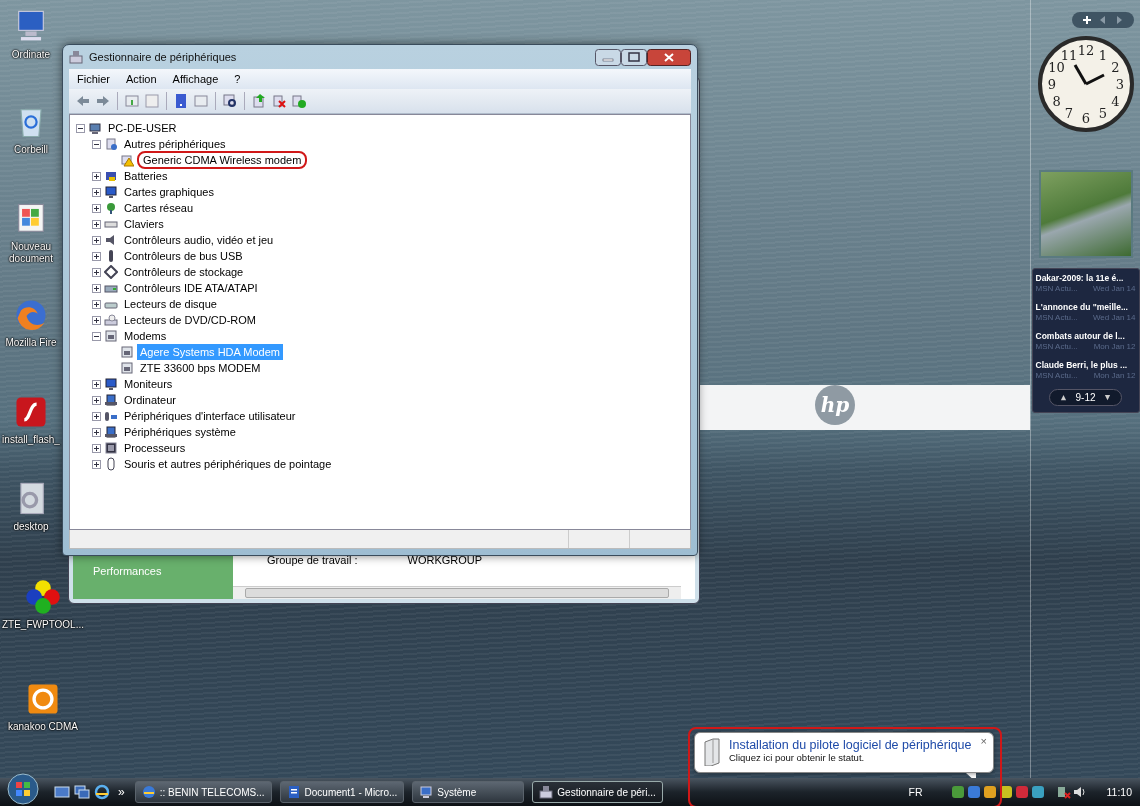  I want to click on network-icon, so click(1063, 792).